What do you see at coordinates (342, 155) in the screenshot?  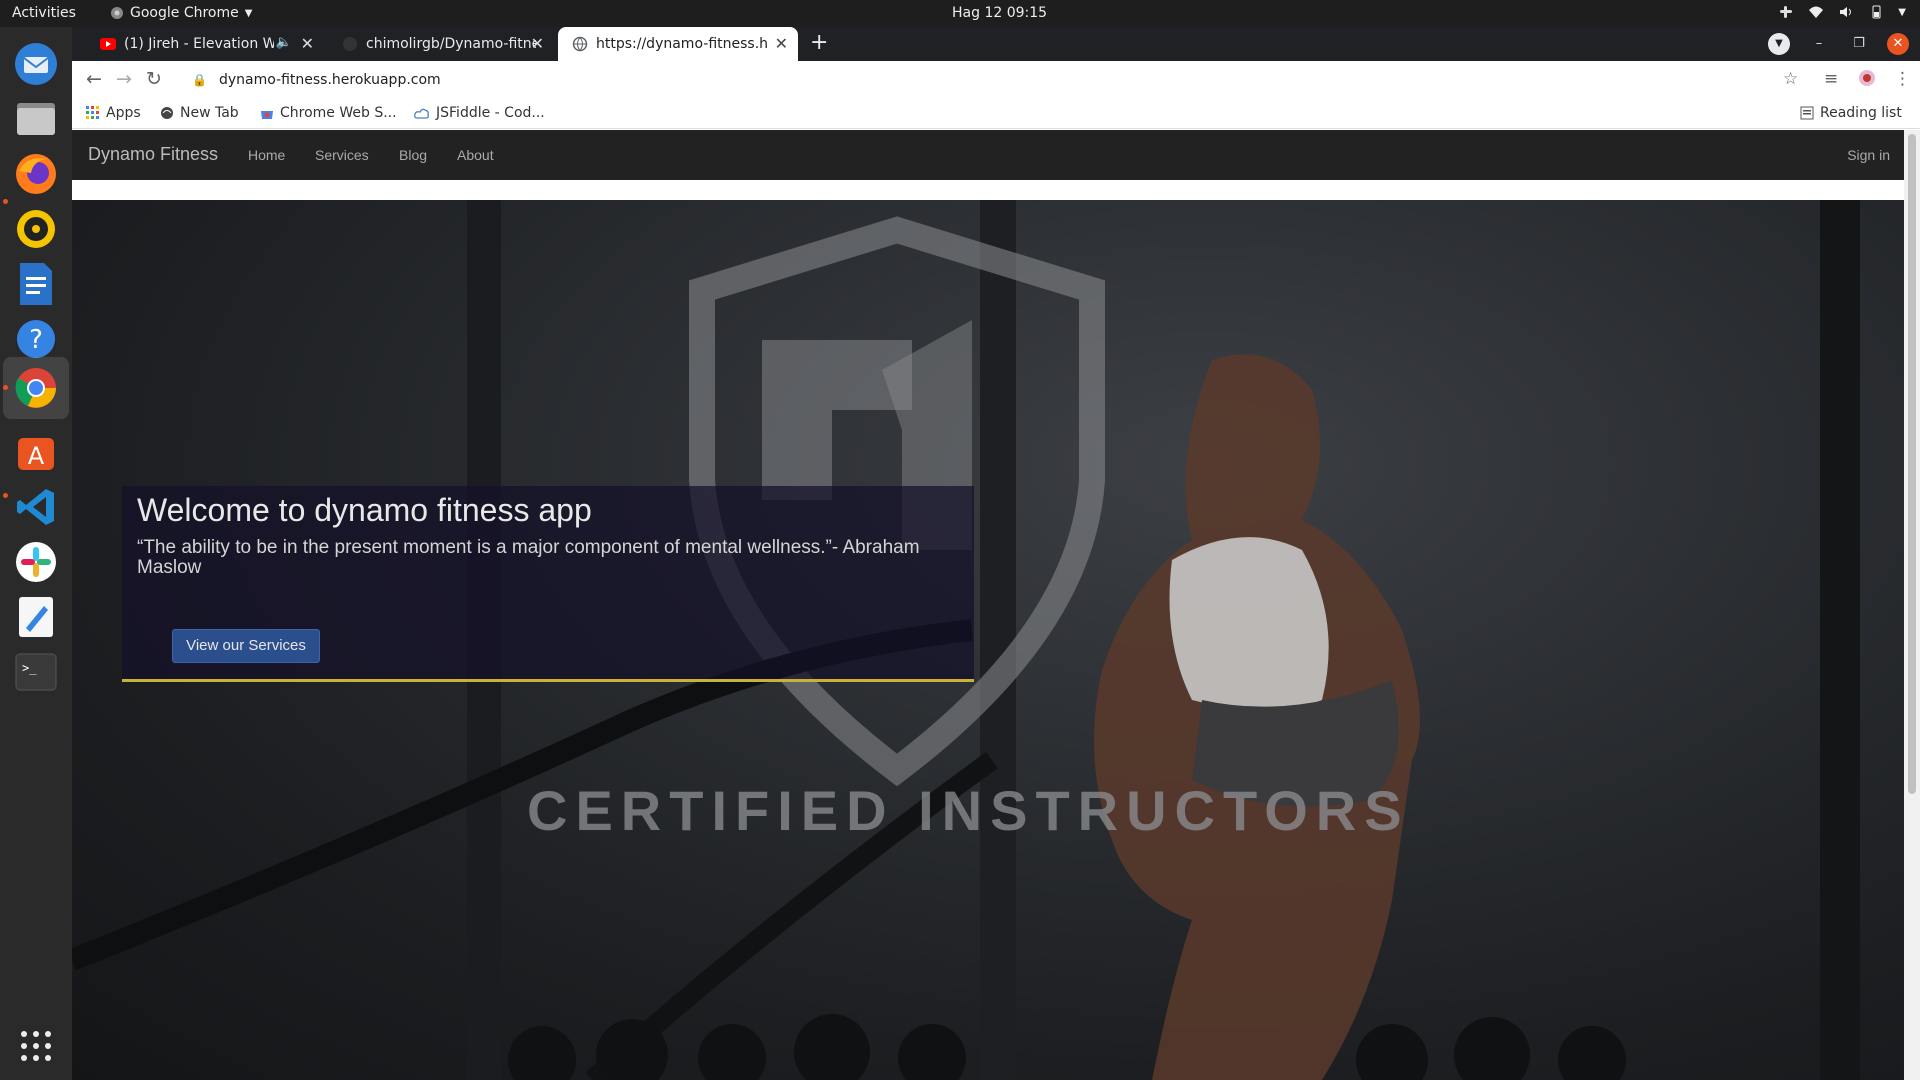 I see `nav-link-services: Services` at bounding box center [342, 155].